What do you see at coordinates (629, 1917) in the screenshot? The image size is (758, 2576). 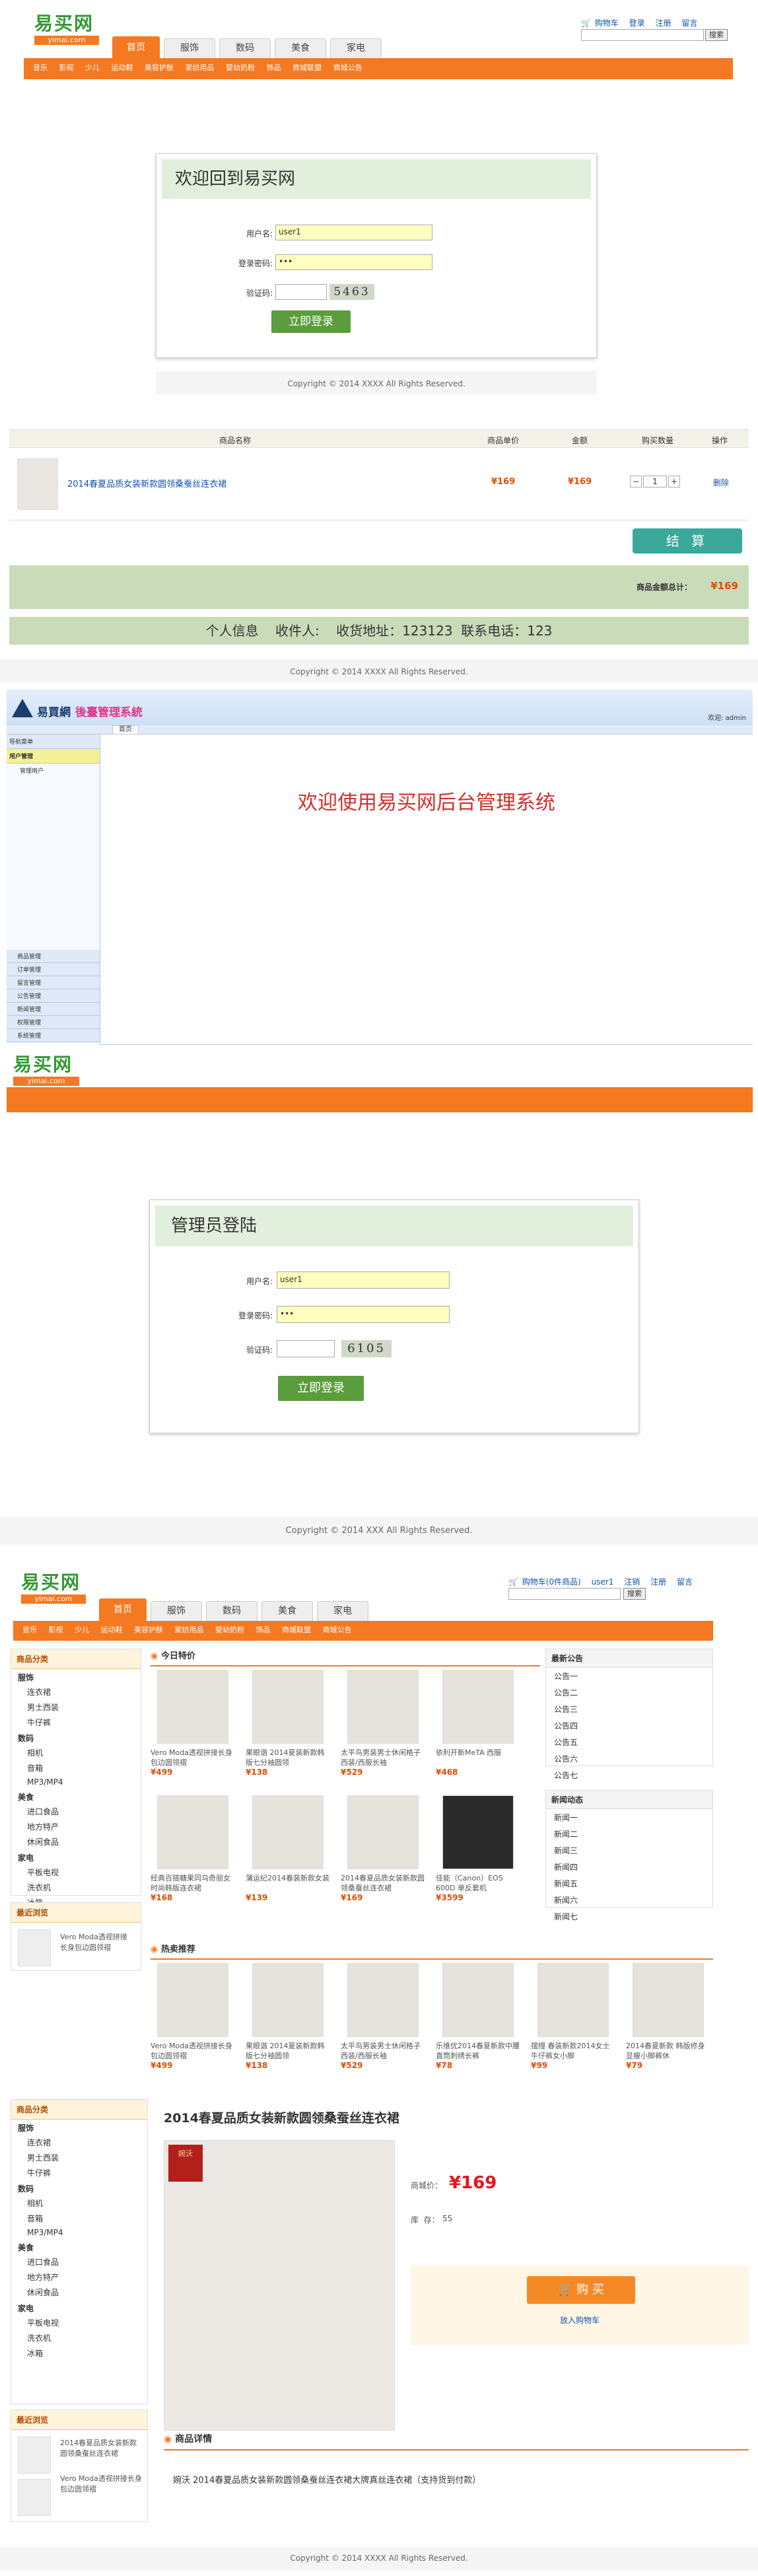 I see `news-item: 新闻七` at bounding box center [629, 1917].